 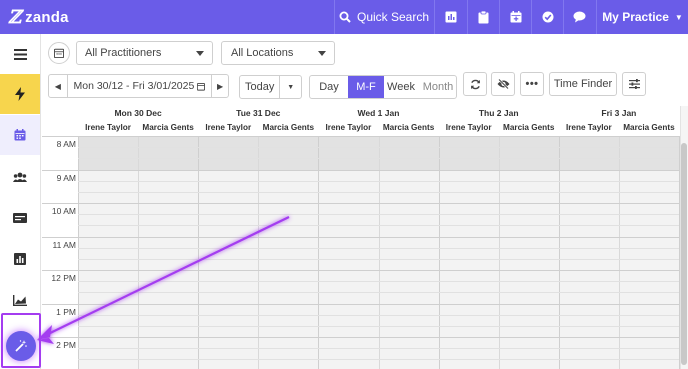 I want to click on time-label: 9 AM, so click(x=66, y=178).